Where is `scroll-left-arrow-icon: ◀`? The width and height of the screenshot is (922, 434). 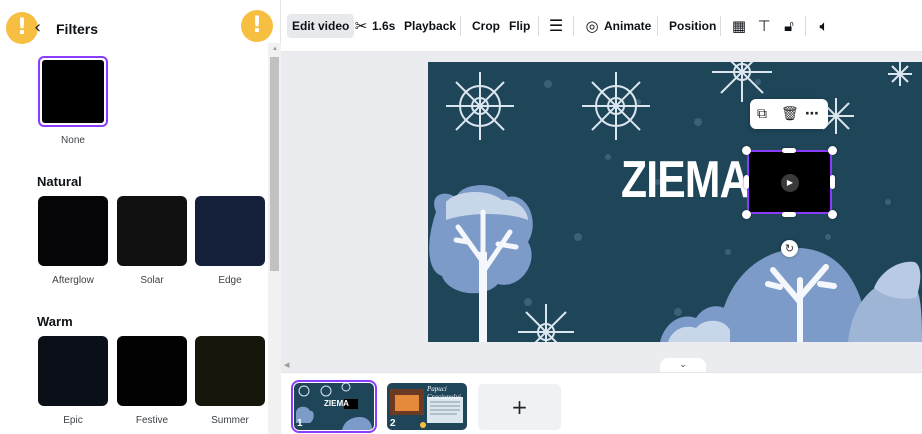
scroll-left-arrow-icon: ◀ is located at coordinates (286, 365).